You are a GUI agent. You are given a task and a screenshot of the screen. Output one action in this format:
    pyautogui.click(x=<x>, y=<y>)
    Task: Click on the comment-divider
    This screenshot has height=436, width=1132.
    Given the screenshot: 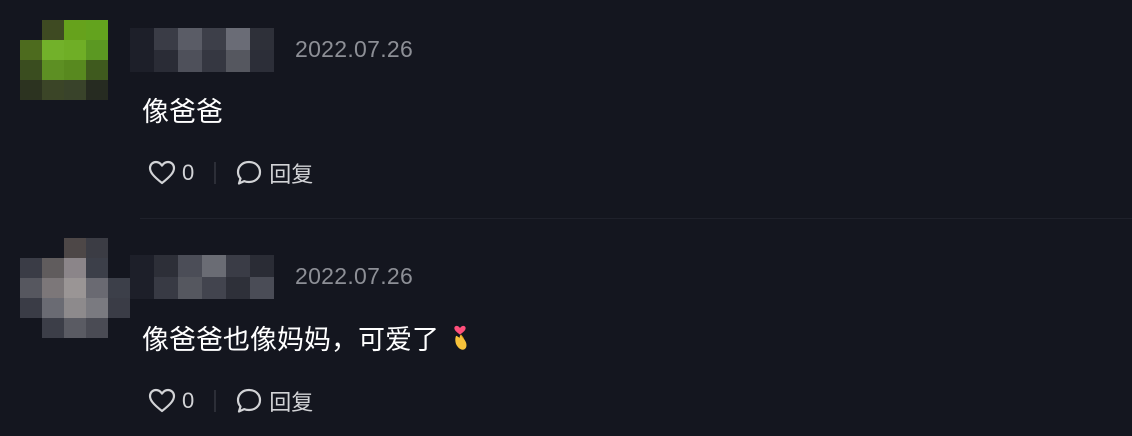 What is the action you would take?
    pyautogui.click(x=636, y=218)
    